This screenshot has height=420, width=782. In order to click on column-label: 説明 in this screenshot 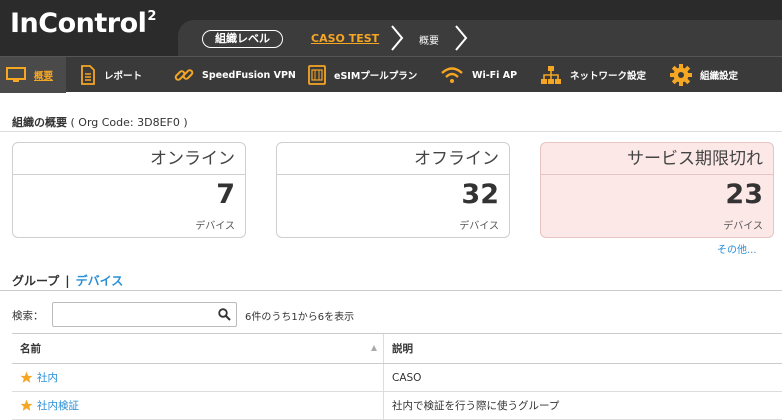, I will do `click(402, 349)`.